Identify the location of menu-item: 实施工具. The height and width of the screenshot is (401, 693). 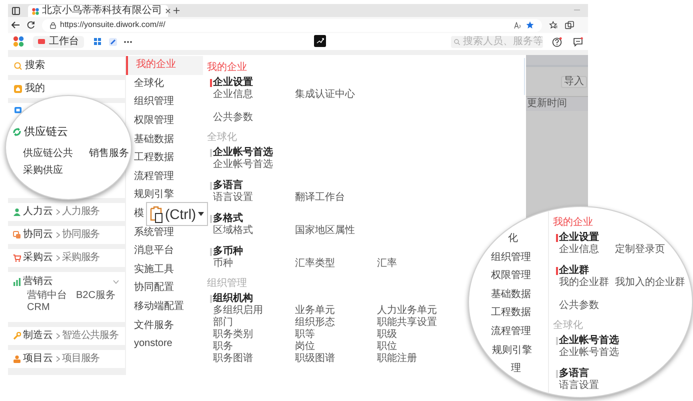
(154, 270).